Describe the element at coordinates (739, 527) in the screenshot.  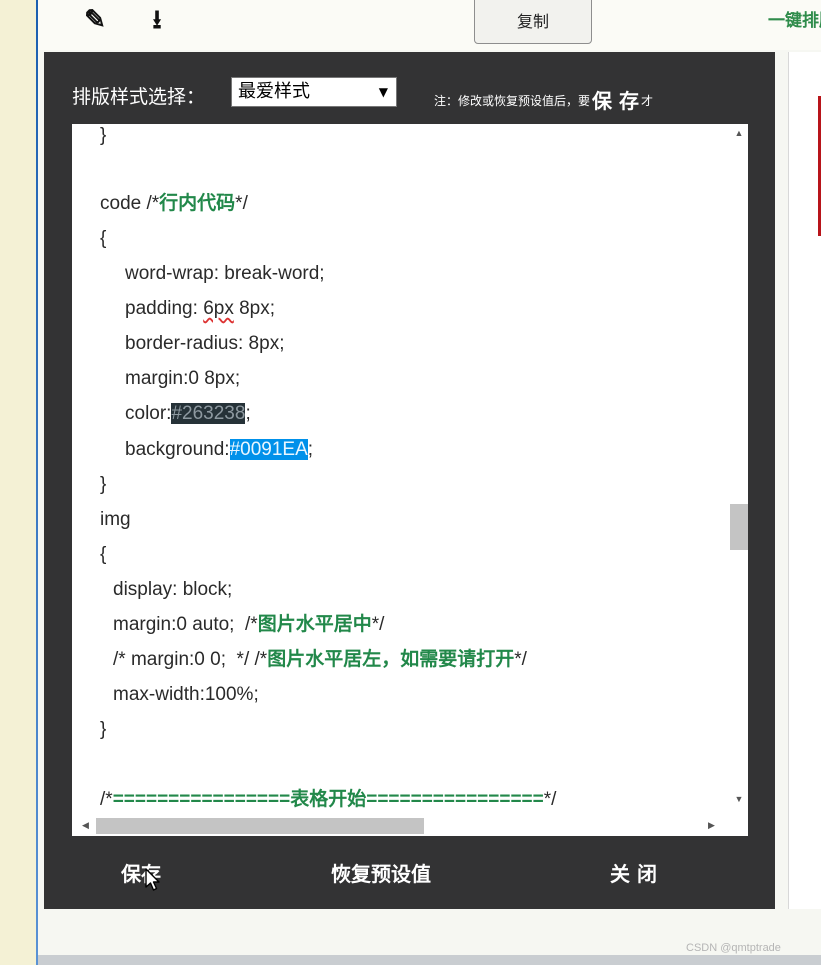
I see `vertical-scroll-thumb` at that location.